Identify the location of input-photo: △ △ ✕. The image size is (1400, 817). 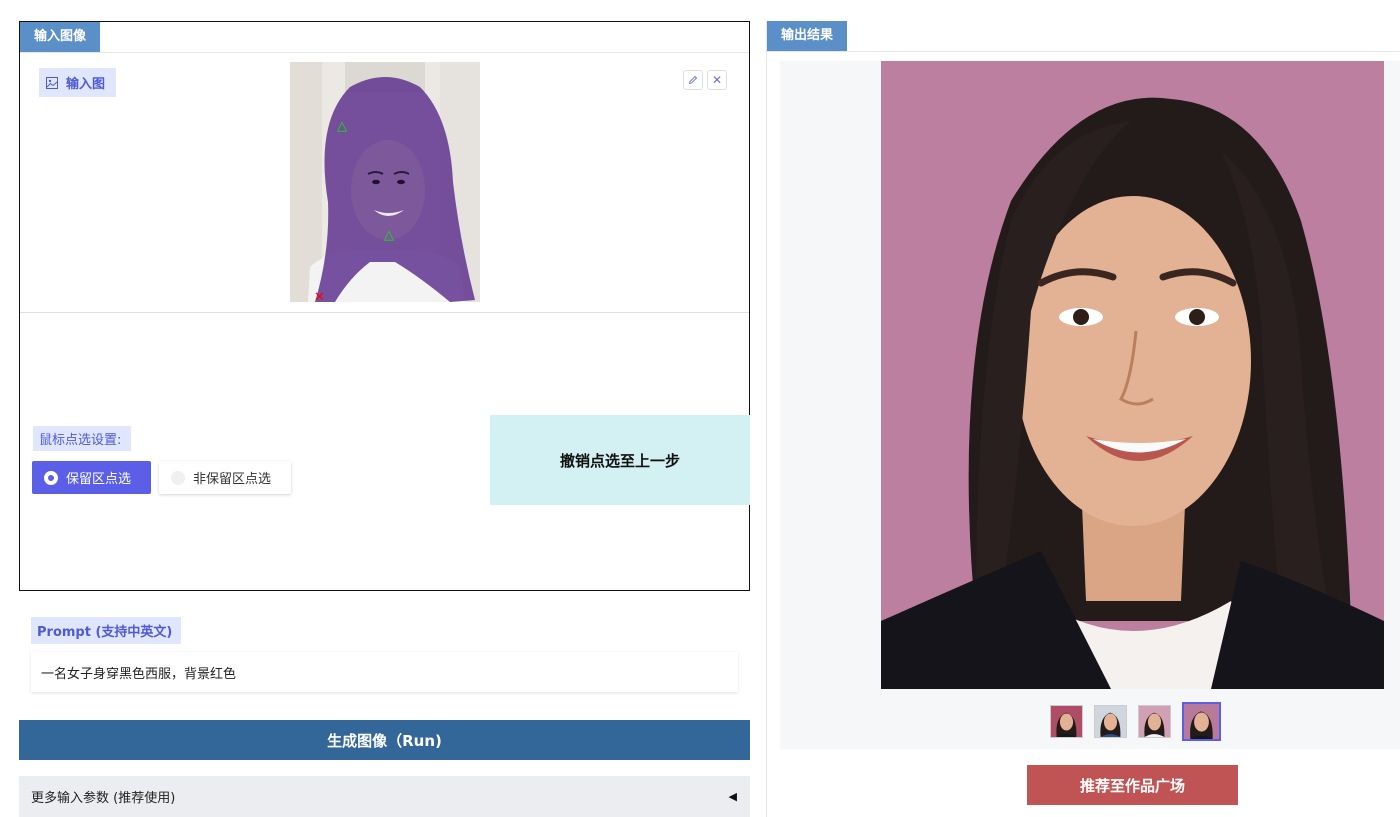
(385, 182).